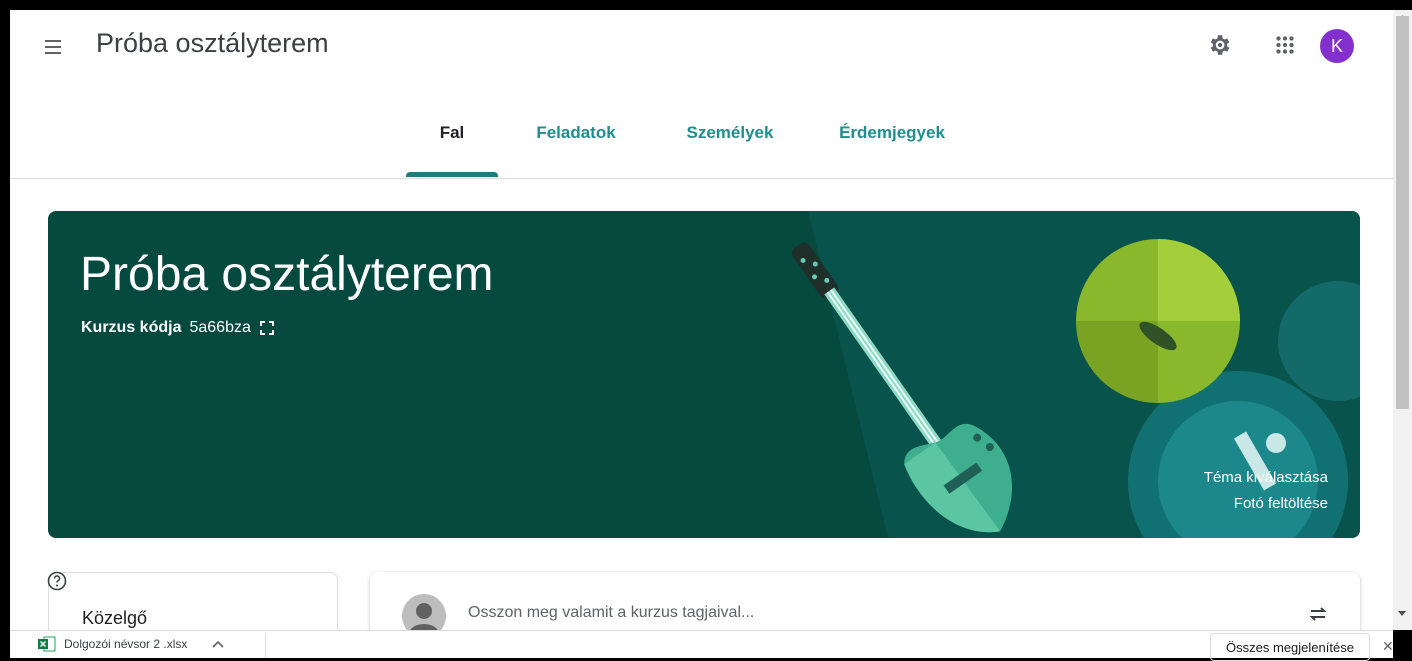 This screenshot has width=1412, height=661. Describe the element at coordinates (212, 43) in the screenshot. I see `page-title: Próba osztályterem` at that location.